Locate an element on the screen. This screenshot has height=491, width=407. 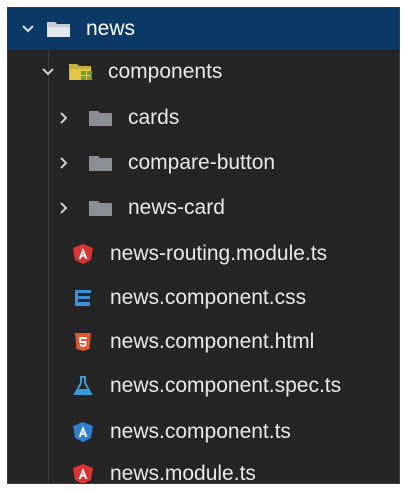
tree-item-news-module: news.module.ts is located at coordinates (203, 469).